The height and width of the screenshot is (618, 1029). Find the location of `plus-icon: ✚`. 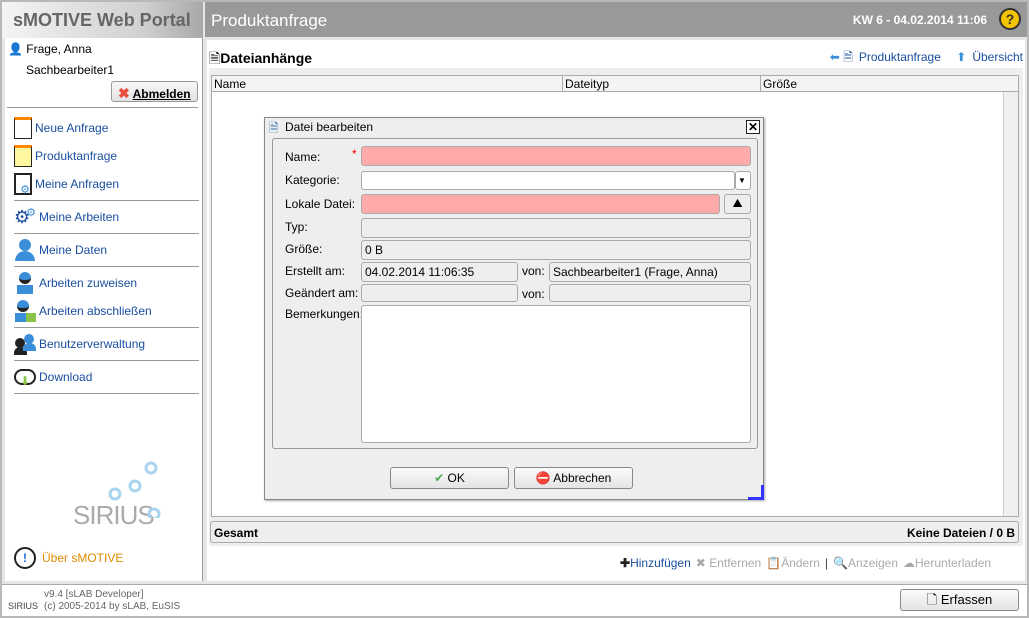

plus-icon: ✚ is located at coordinates (625, 563).